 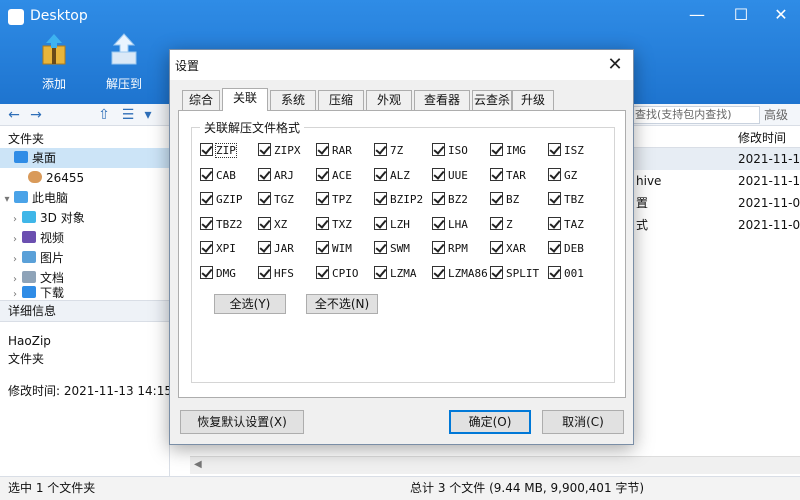 What do you see at coordinates (36, 115) in the screenshot?
I see `forward-icon: →` at bounding box center [36, 115].